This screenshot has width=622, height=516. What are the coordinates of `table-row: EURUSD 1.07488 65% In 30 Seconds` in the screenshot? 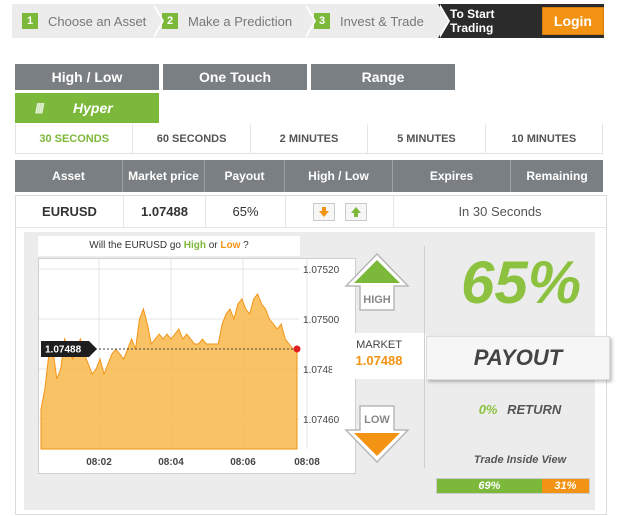 It's located at (311, 212).